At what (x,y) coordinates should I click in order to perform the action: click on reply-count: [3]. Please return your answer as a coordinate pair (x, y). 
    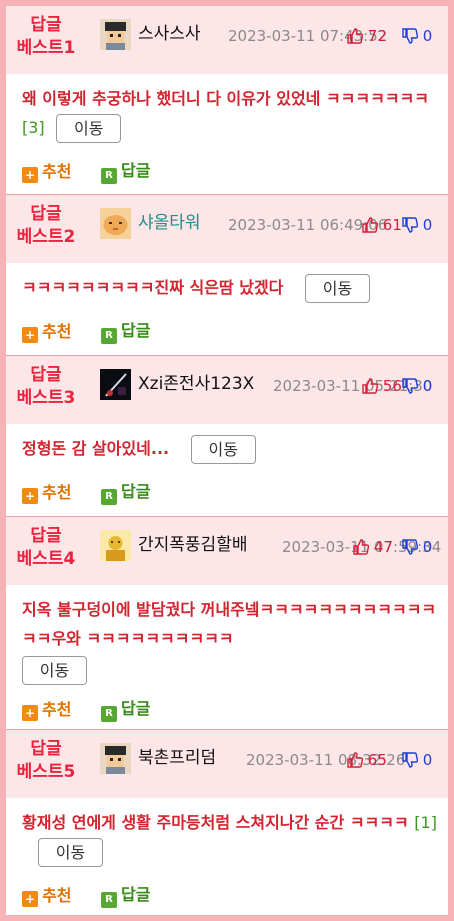
    Looking at the image, I should click on (33, 127).